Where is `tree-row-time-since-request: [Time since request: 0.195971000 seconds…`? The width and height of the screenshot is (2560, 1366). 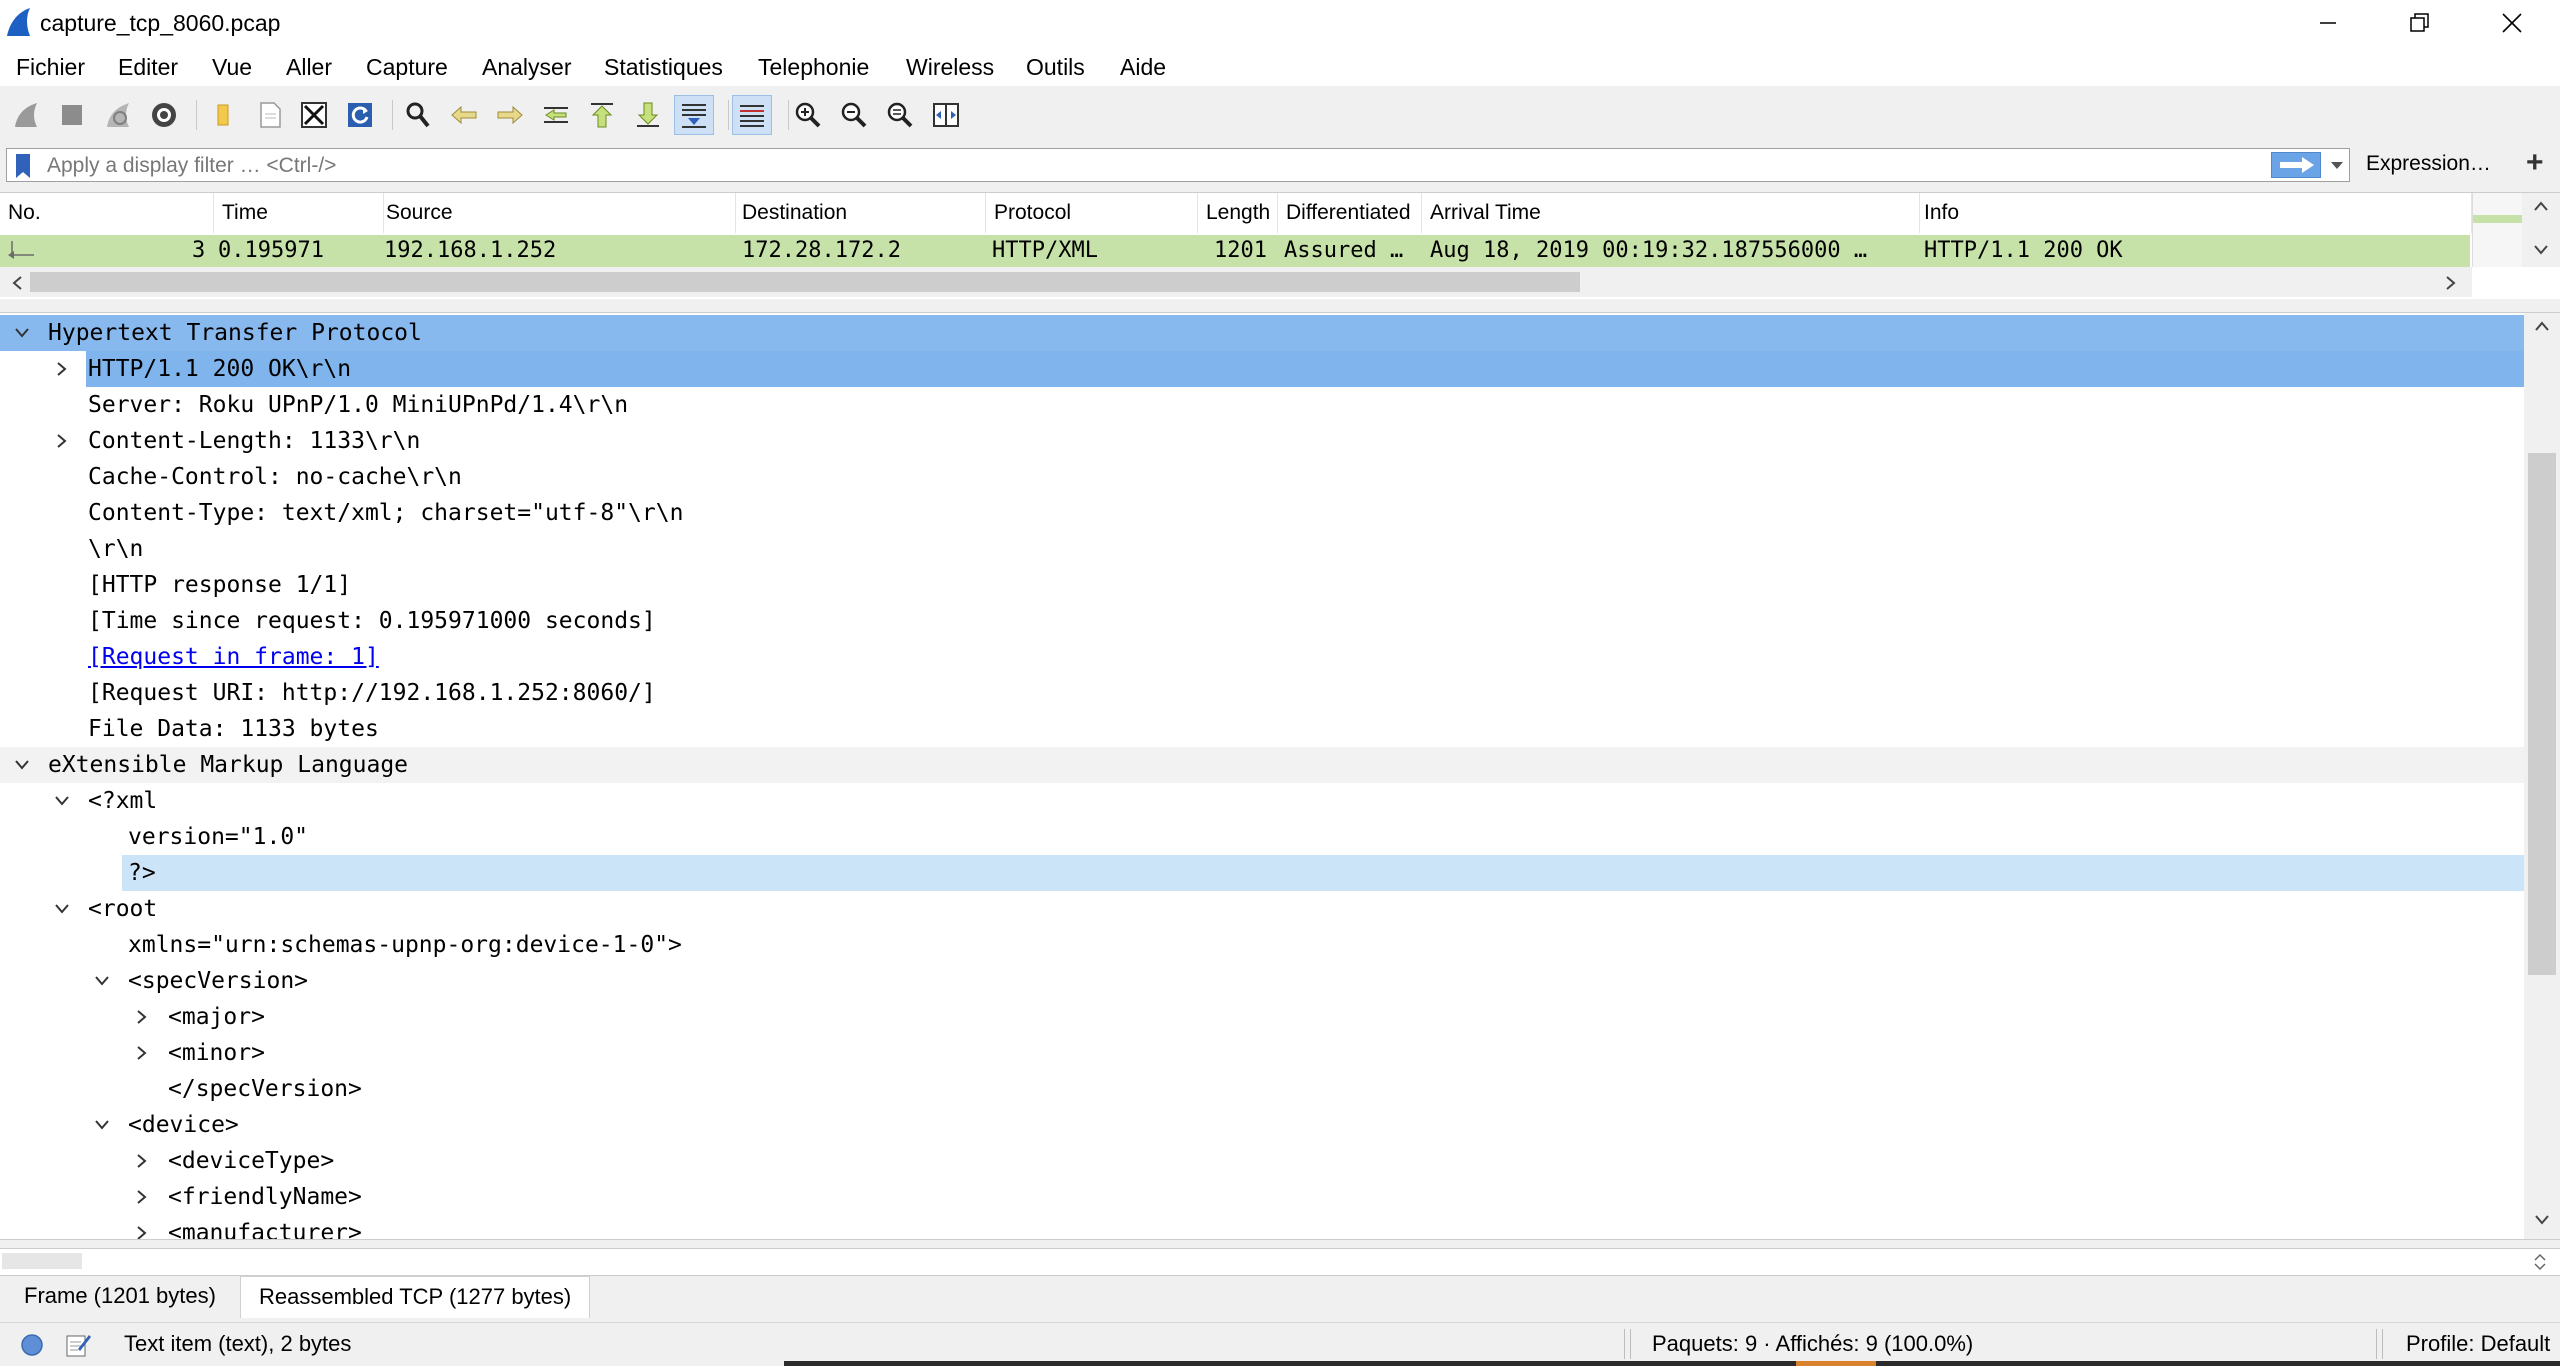 tree-row-time-since-request: [Time since request: 0.195971000 seconds… is located at coordinates (1262, 621).